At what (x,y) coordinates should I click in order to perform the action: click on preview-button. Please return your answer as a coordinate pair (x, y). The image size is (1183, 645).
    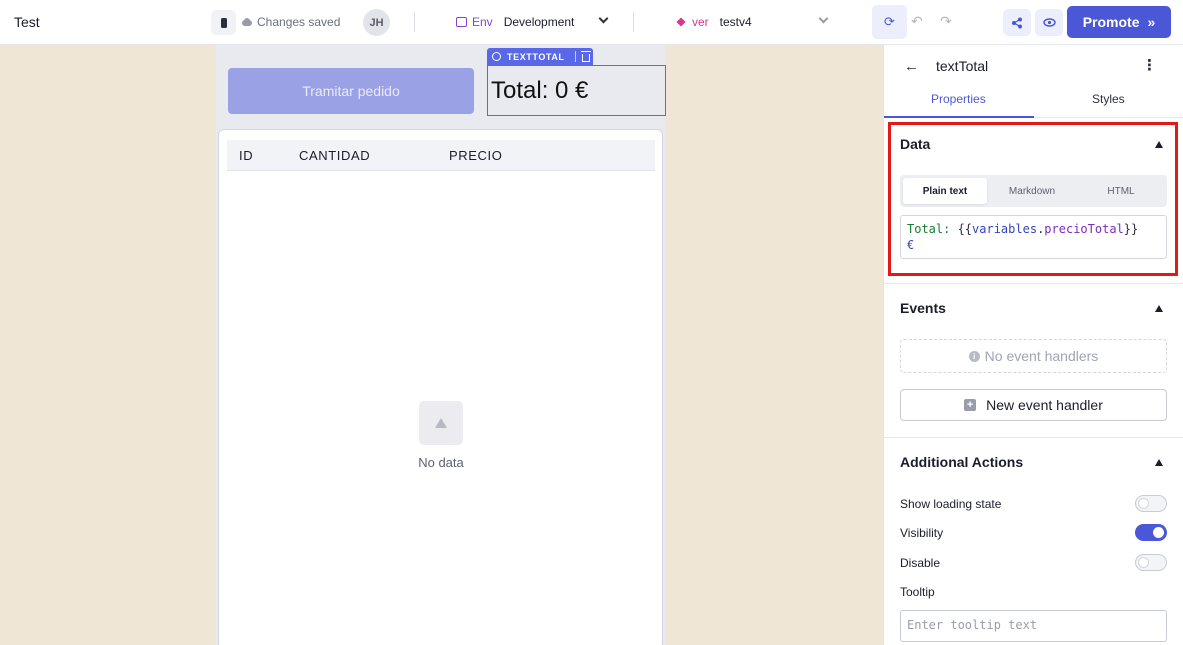
    Looking at the image, I should click on (1049, 22).